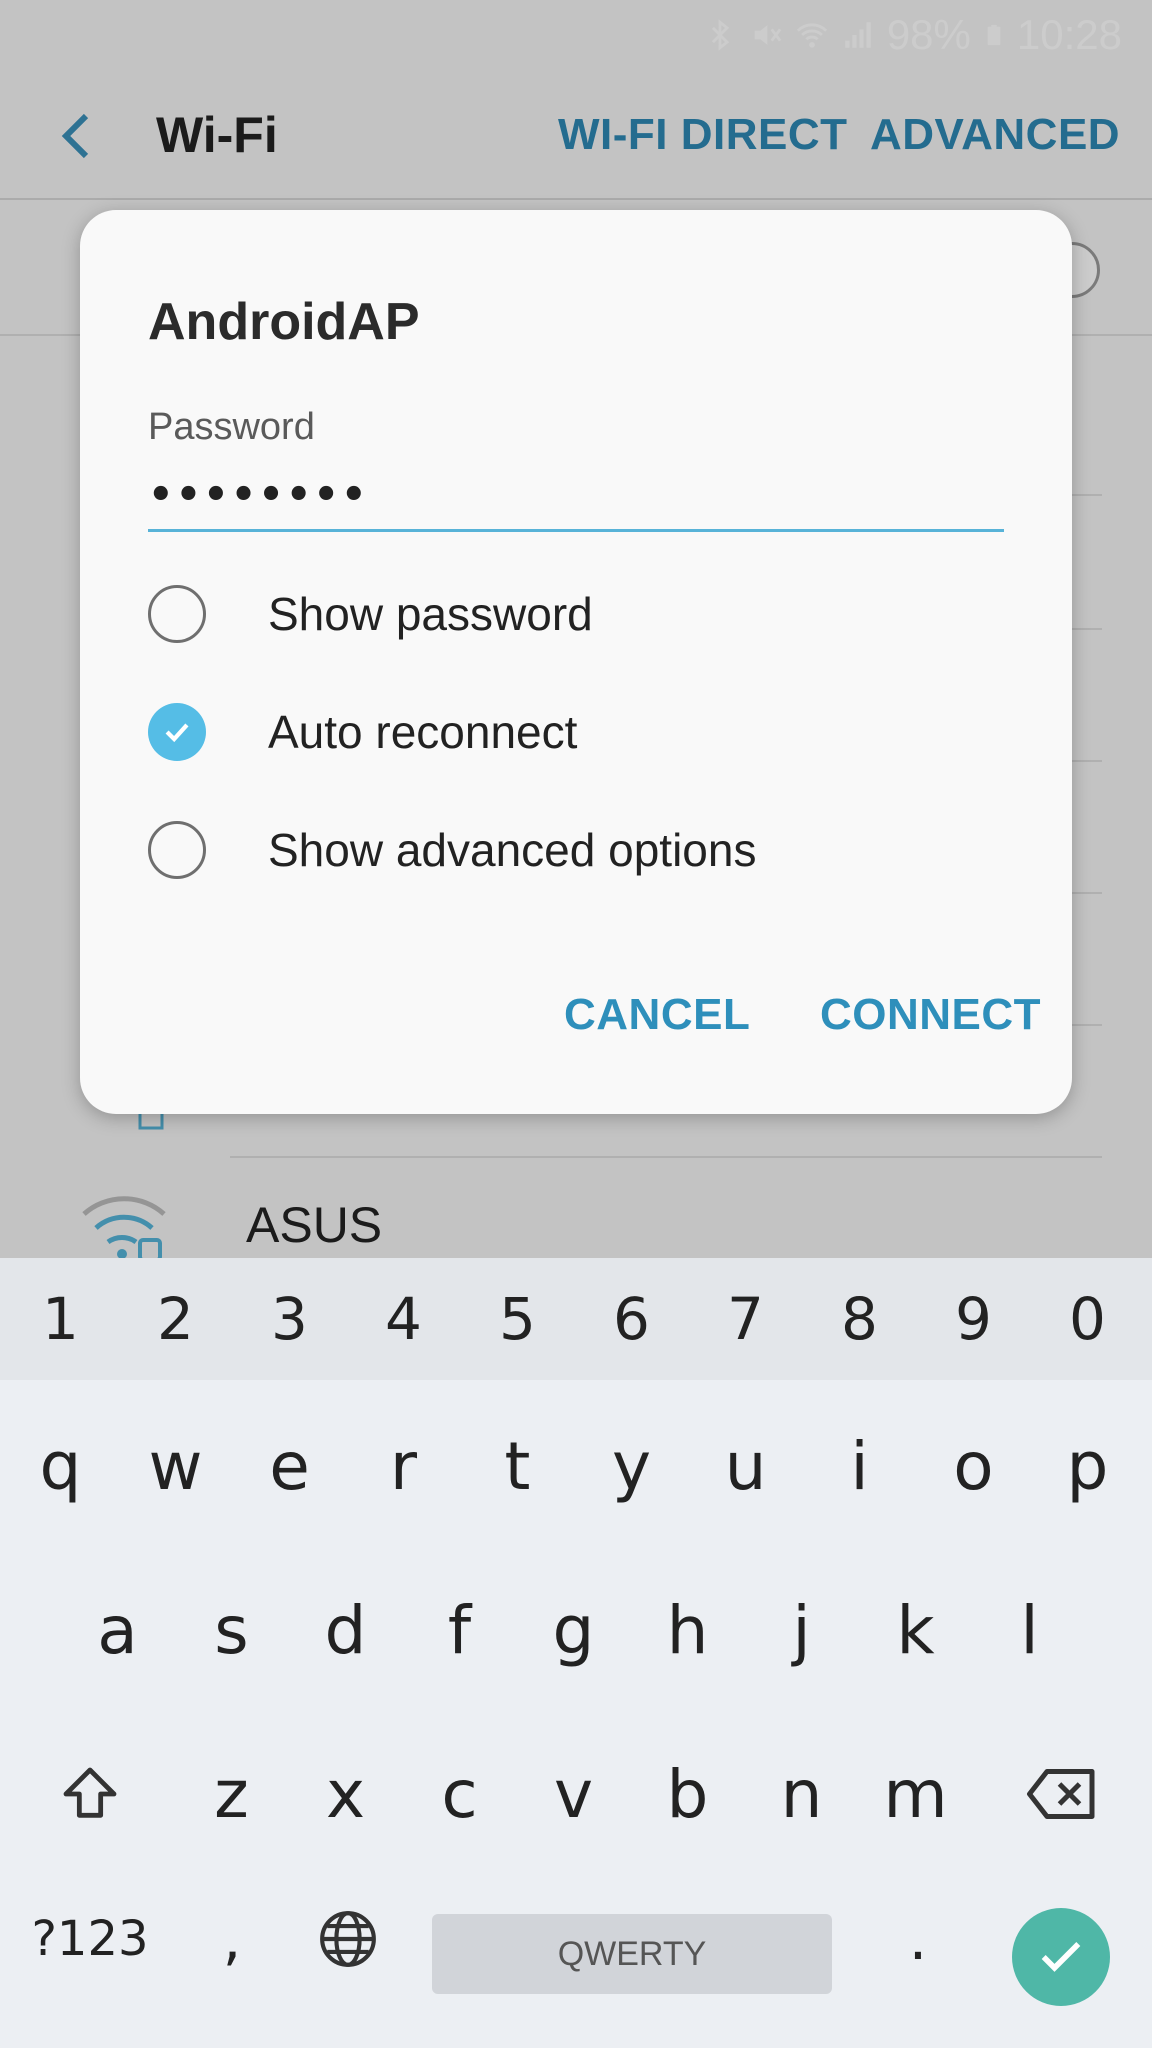 The image size is (1152, 2048). I want to click on key-w: w, so click(175, 1466).